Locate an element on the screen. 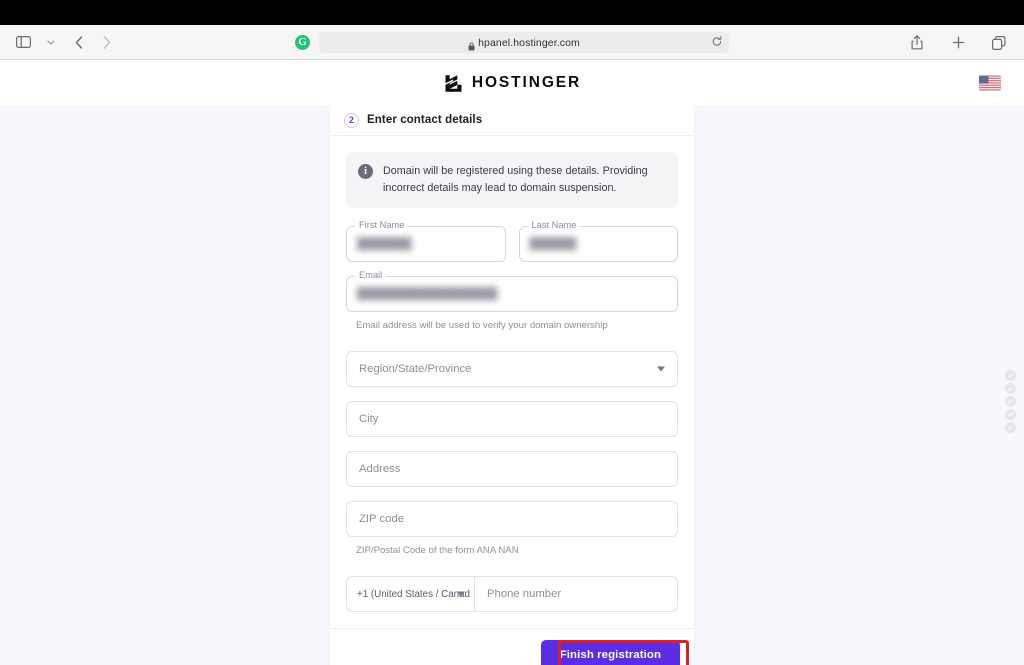 The height and width of the screenshot is (665, 1024). hostinger-mark-icon is located at coordinates (453, 82).